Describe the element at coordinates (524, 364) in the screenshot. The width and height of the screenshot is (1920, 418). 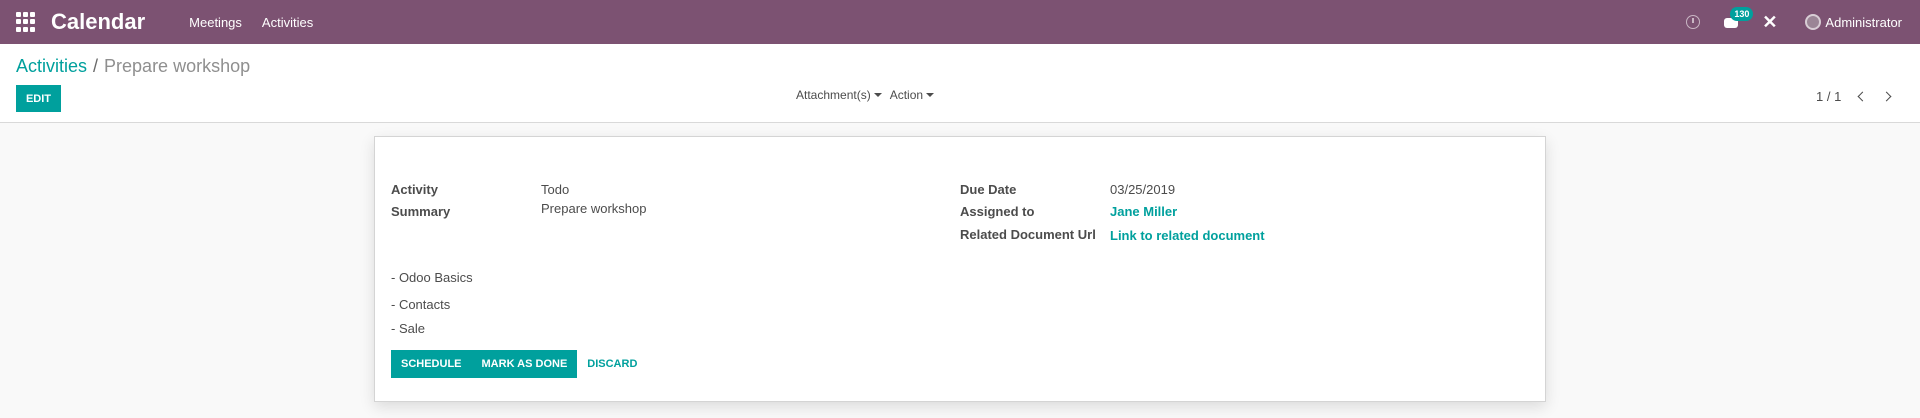
I see `mark-as-done-button: MARK AS DONE` at that location.